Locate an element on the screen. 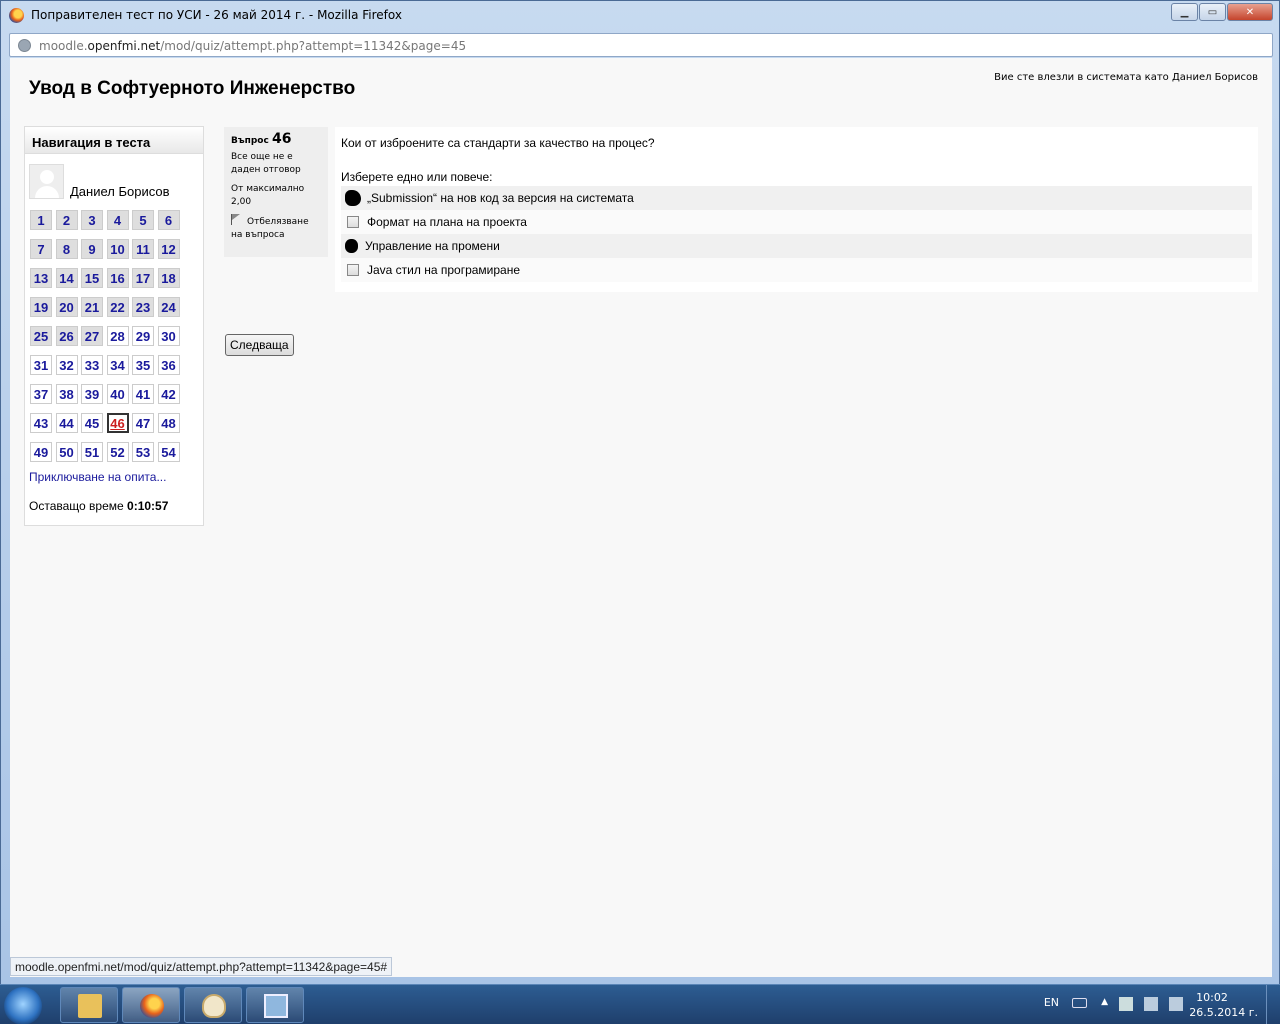  question-nav-button: 14 is located at coordinates (66, 278).